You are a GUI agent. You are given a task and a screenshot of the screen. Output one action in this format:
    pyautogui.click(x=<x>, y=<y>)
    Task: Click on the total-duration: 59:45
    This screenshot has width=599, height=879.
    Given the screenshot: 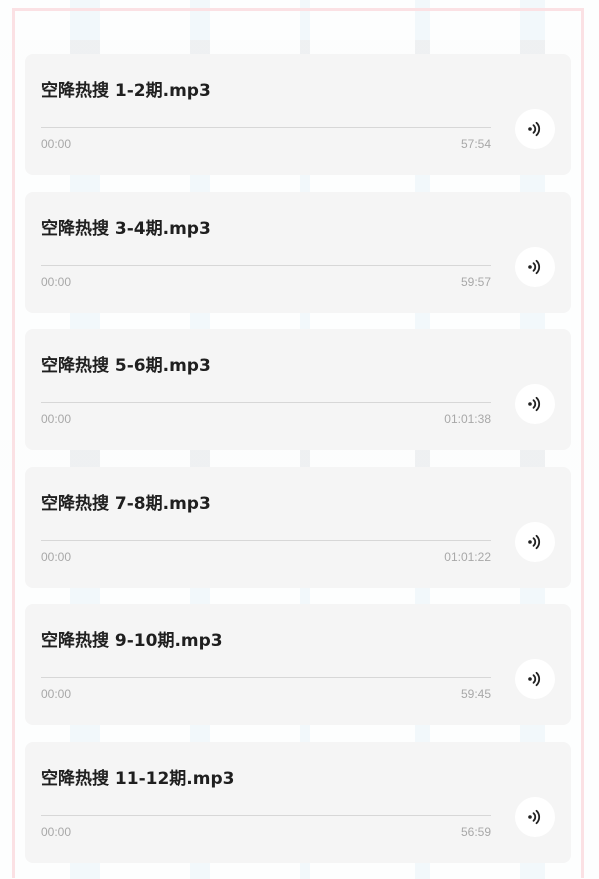 What is the action you would take?
    pyautogui.click(x=475, y=694)
    